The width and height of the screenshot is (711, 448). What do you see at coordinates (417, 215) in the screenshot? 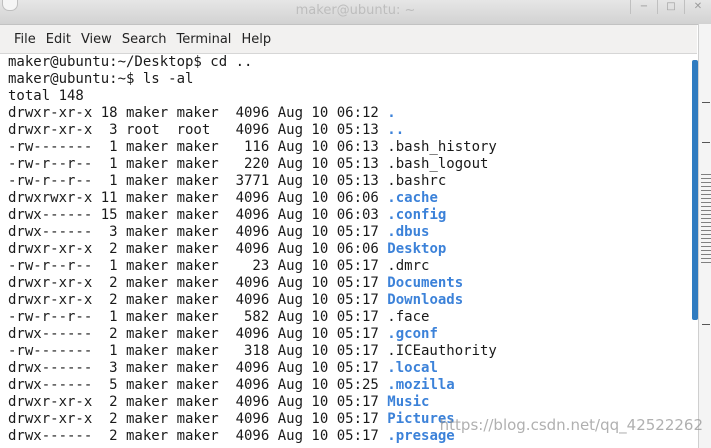
I see `directory-name: .config` at bounding box center [417, 215].